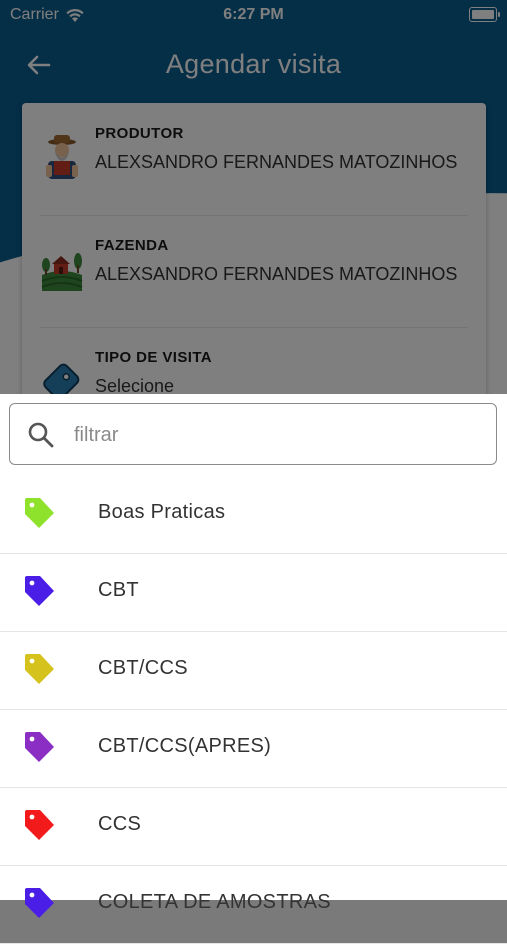 Image resolution: width=507 pixels, height=944 pixels. What do you see at coordinates (214, 902) in the screenshot?
I see `list-item-label: COLETA DE AMOSTRAS` at bounding box center [214, 902].